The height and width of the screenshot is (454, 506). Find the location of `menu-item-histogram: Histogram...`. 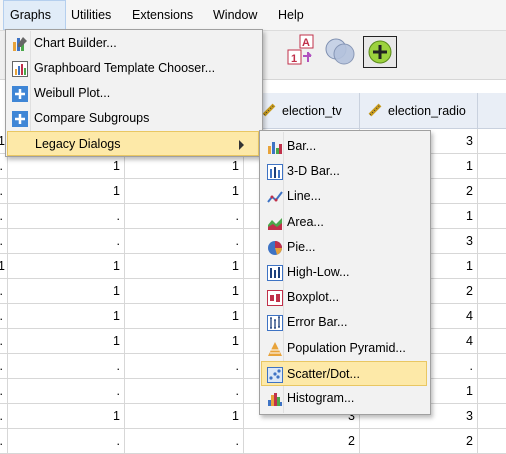

menu-item-histogram: Histogram... is located at coordinates (344, 398).